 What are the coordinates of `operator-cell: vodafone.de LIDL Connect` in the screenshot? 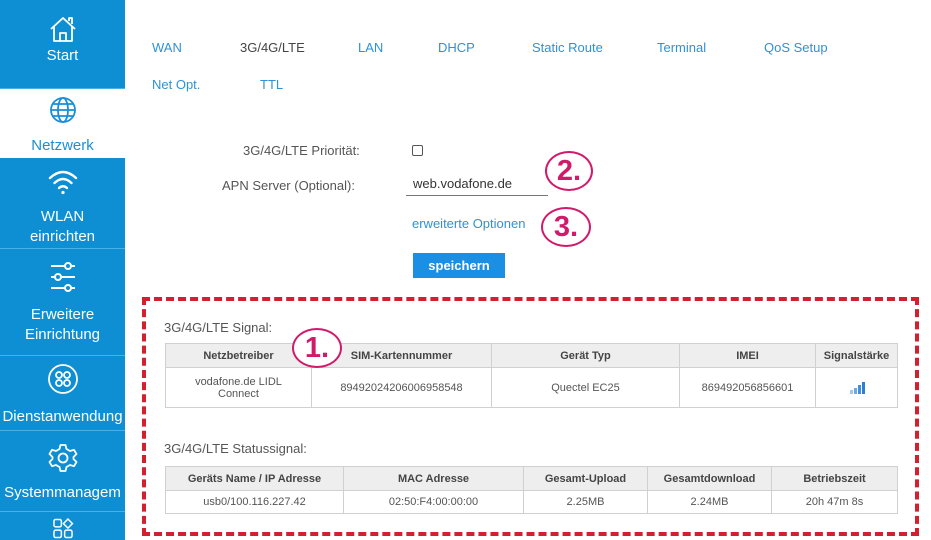 It's located at (238, 387).